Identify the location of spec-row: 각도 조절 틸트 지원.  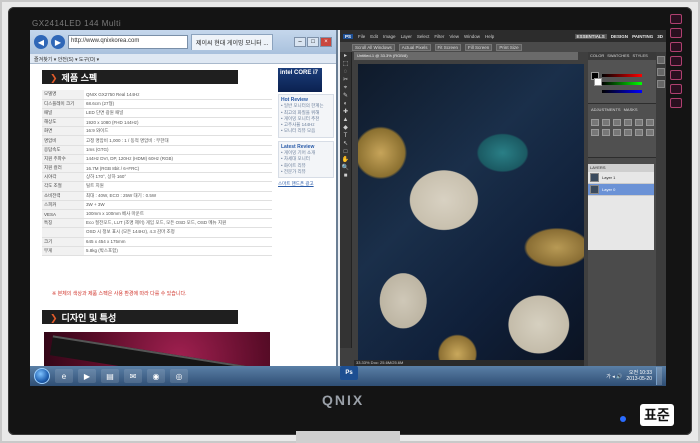
(157, 186).